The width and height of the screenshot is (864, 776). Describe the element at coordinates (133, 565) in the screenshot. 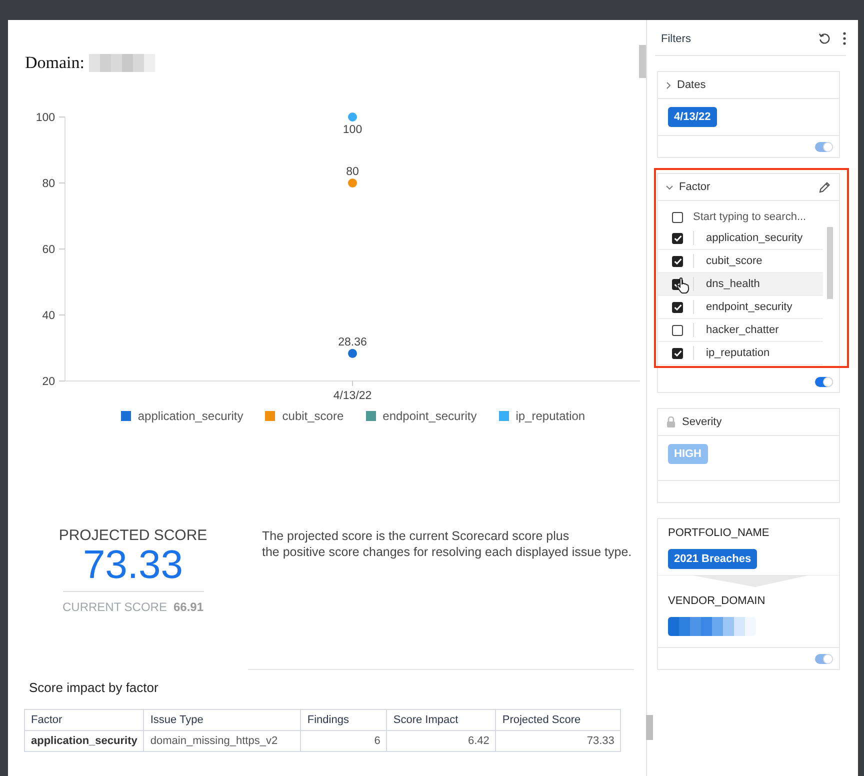

I see `projected-score-value: 73.33` at that location.